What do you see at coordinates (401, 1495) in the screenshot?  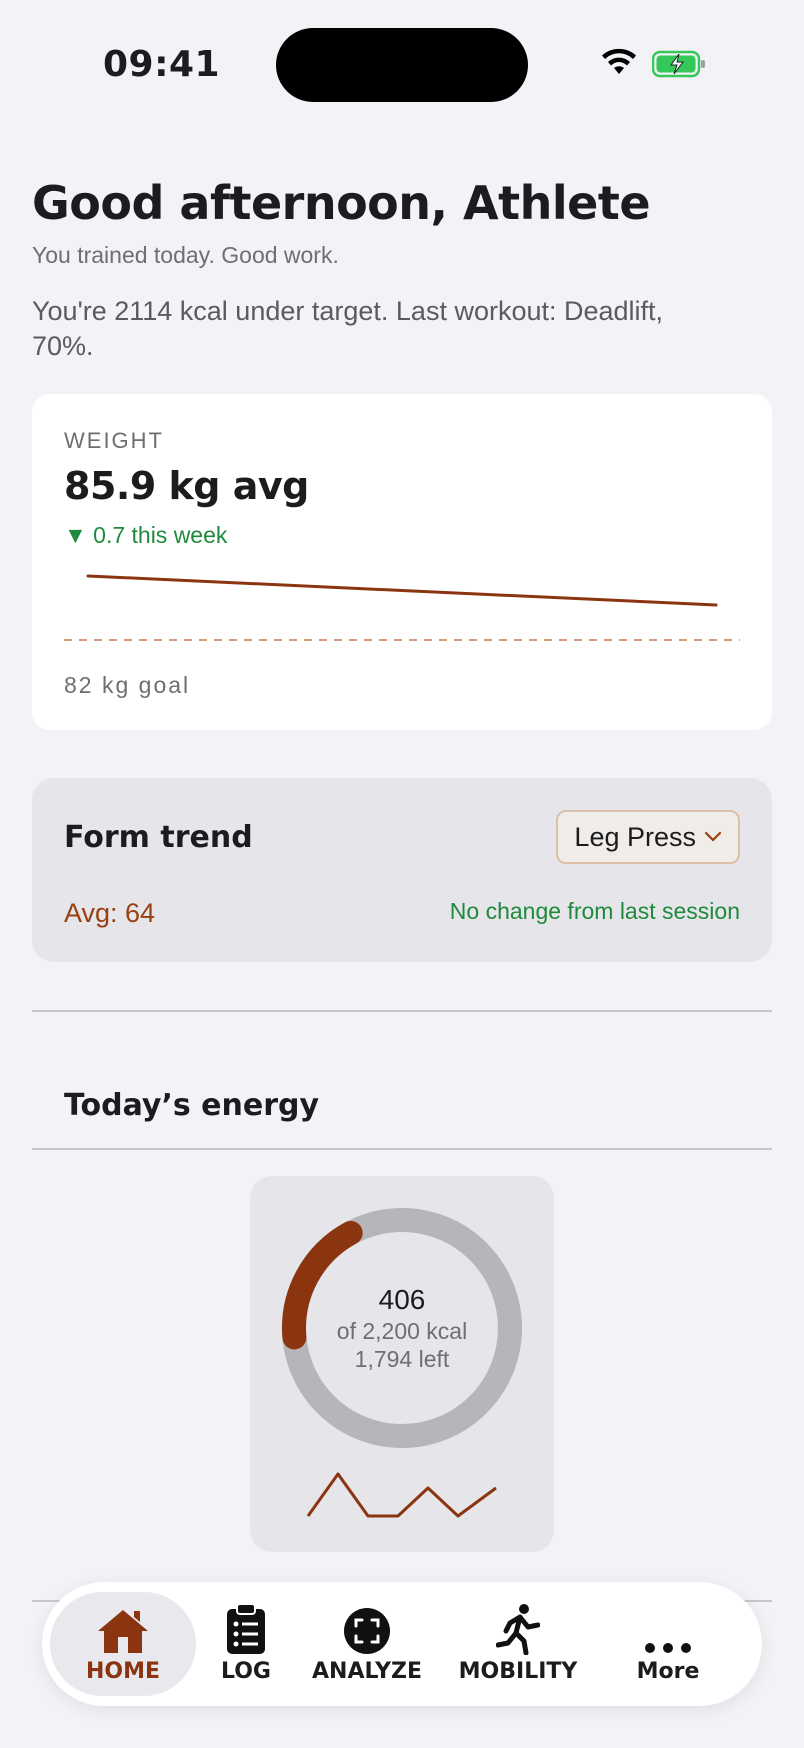 I see `energy-sparkline` at bounding box center [401, 1495].